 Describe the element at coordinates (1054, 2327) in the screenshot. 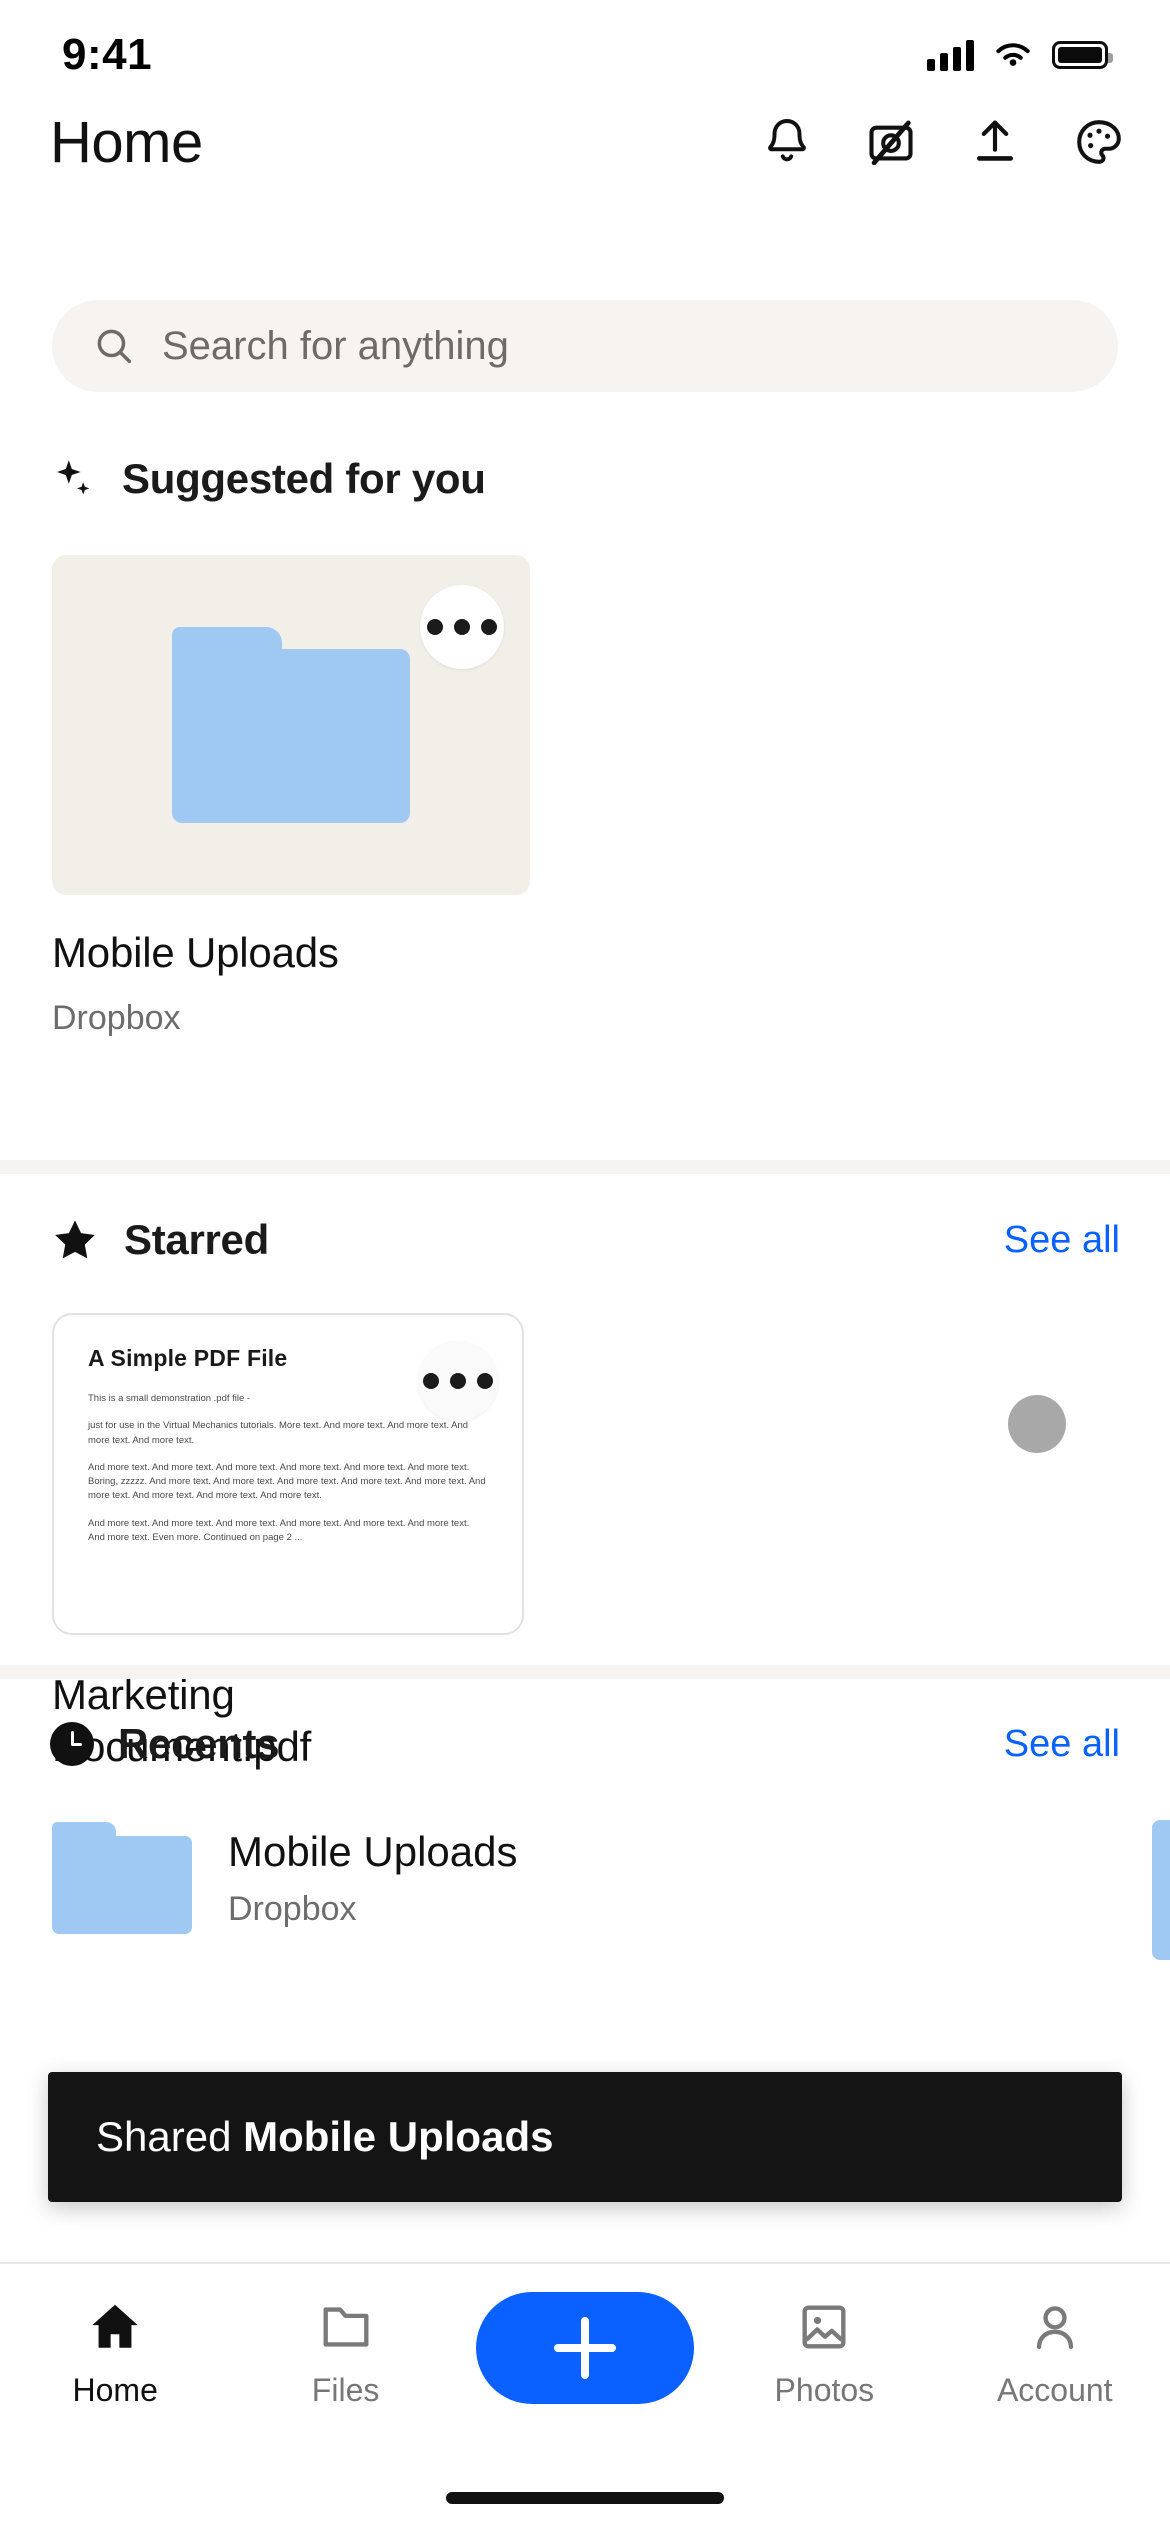

I see `person-icon` at that location.